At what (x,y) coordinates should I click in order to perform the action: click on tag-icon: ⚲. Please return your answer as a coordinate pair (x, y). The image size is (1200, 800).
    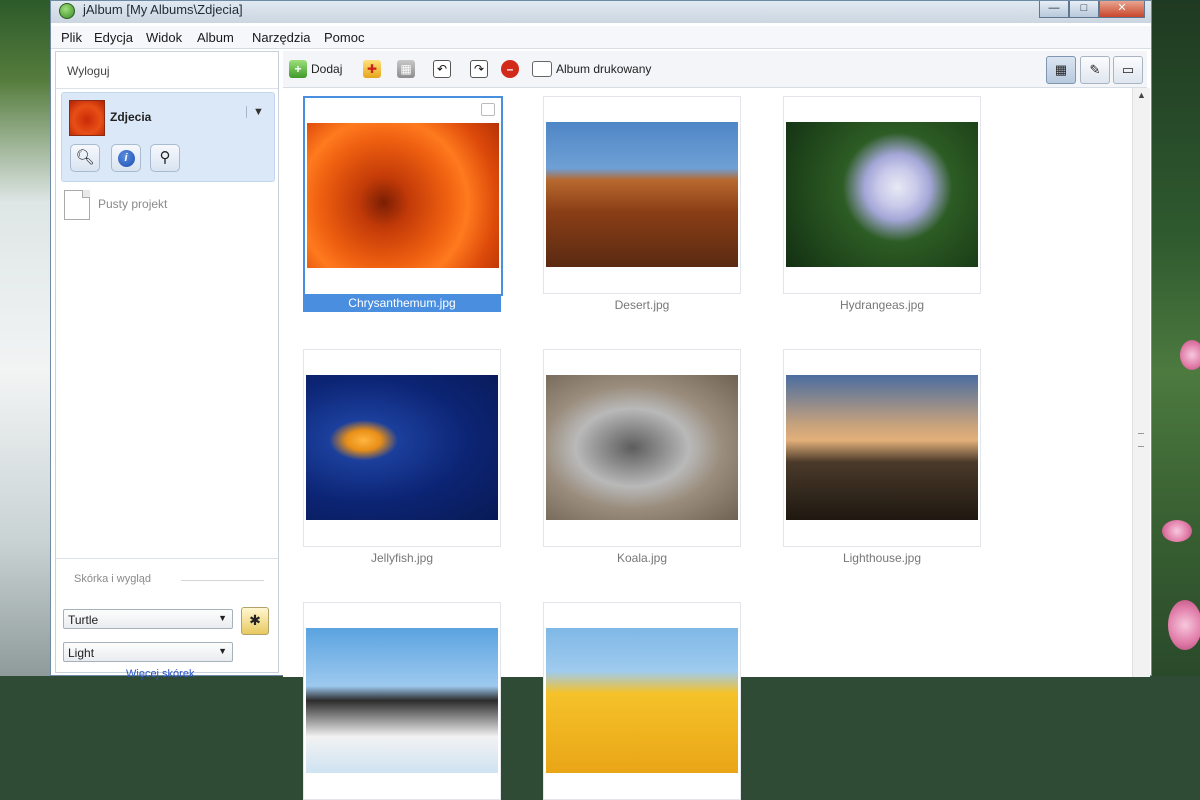
    Looking at the image, I should click on (165, 157).